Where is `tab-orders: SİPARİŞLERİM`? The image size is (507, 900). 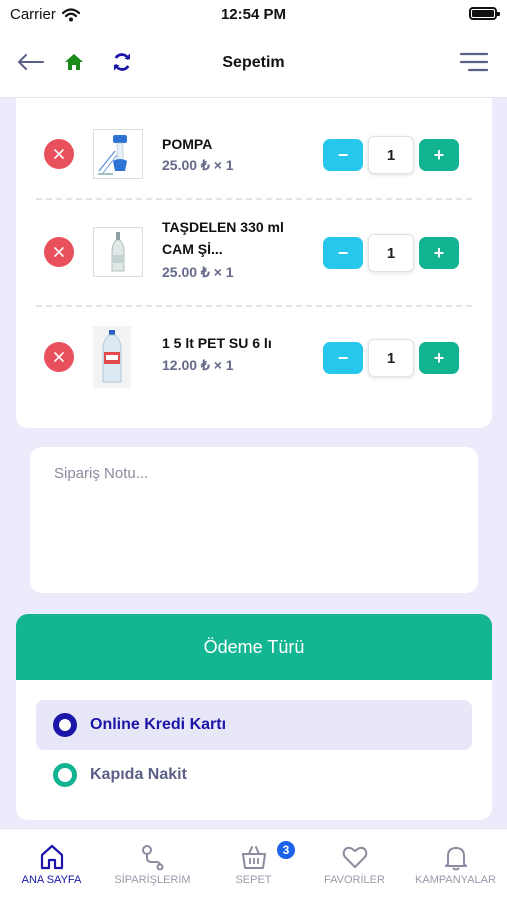 tab-orders: SİPARİŞLERİM is located at coordinates (152, 864).